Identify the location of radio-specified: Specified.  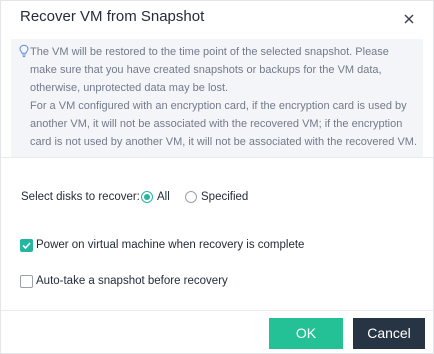
(218, 198).